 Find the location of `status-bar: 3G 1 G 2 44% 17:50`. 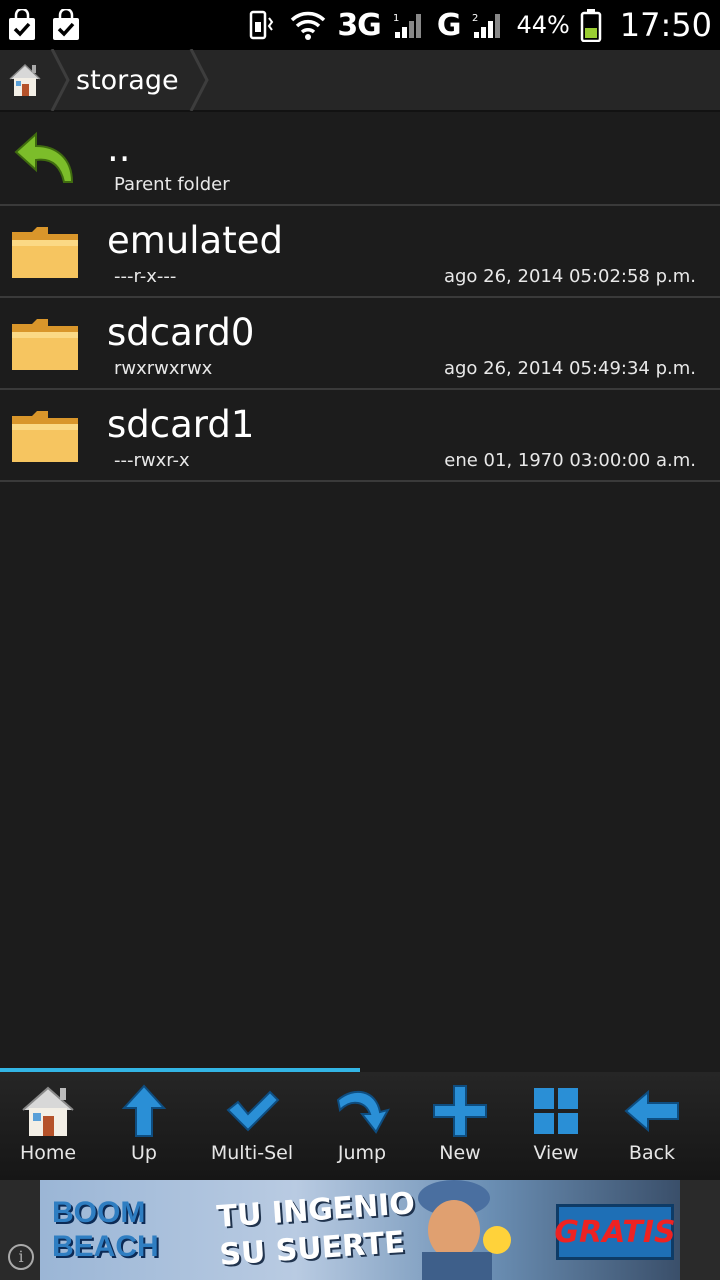

status-bar: 3G 1 G 2 44% 17:50 is located at coordinates (360, 25).